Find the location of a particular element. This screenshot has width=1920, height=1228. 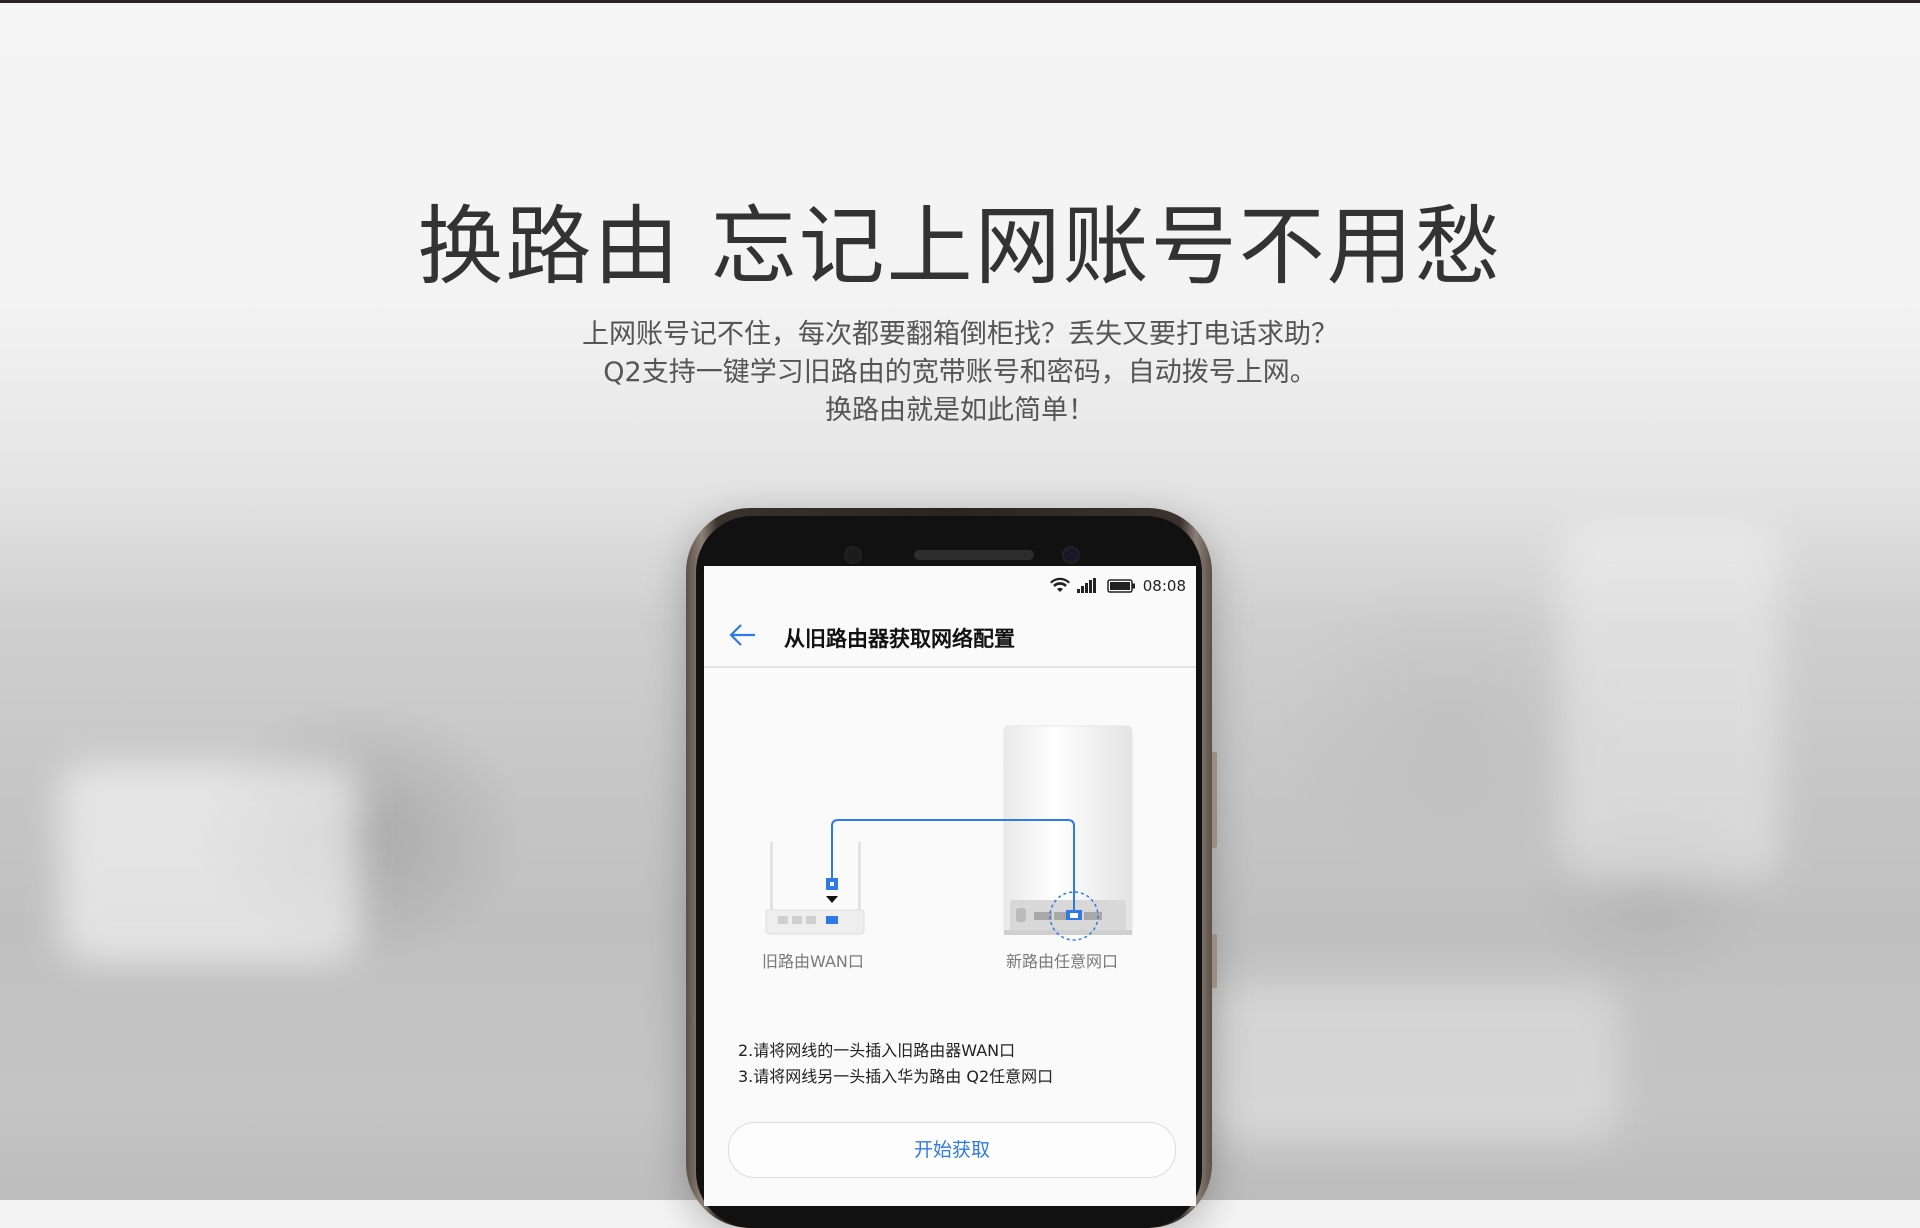

battery-icon is located at coordinates (1121, 586).